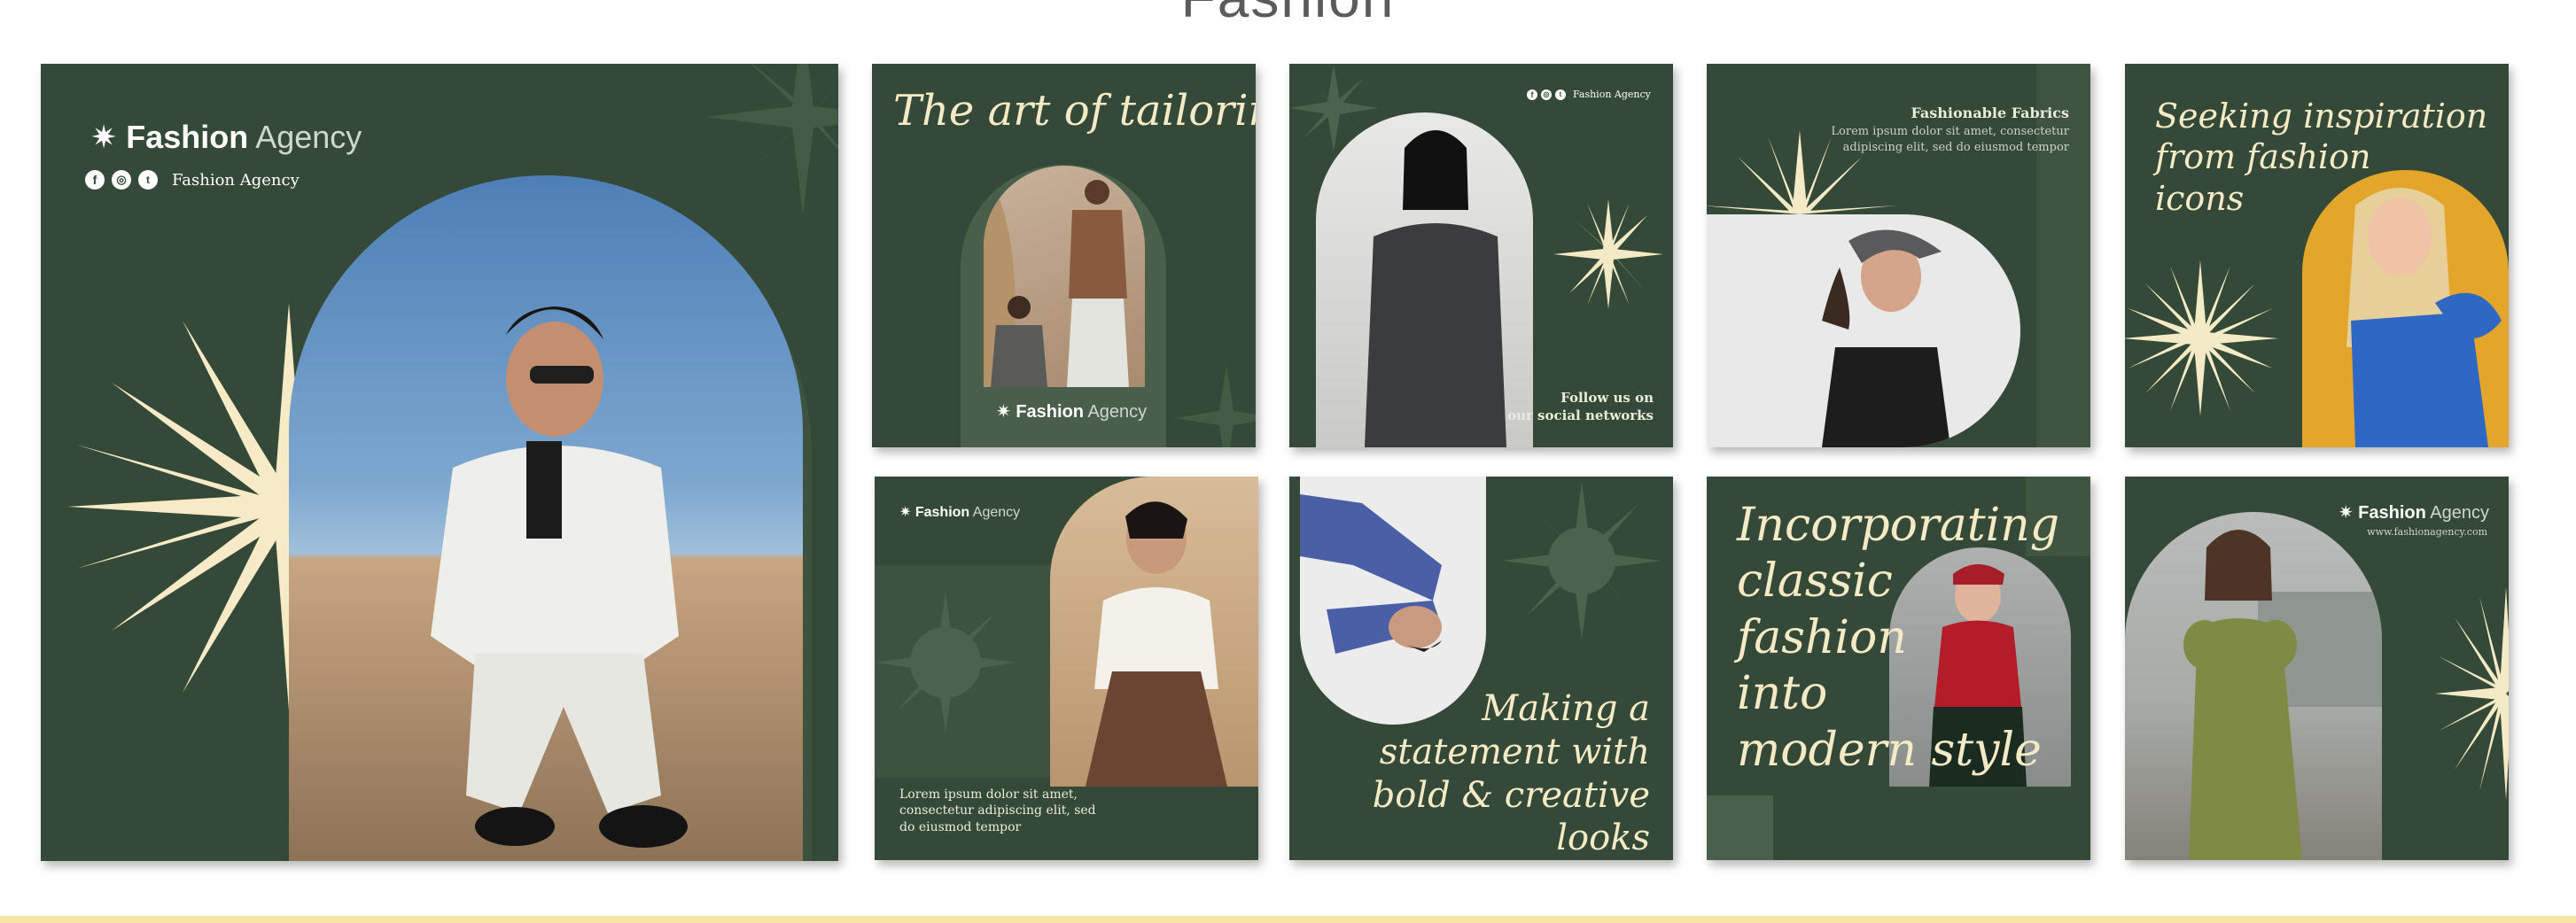 The height and width of the screenshot is (923, 2576). Describe the element at coordinates (1566, 709) in the screenshot. I see `headline-line-1: Making a` at that location.